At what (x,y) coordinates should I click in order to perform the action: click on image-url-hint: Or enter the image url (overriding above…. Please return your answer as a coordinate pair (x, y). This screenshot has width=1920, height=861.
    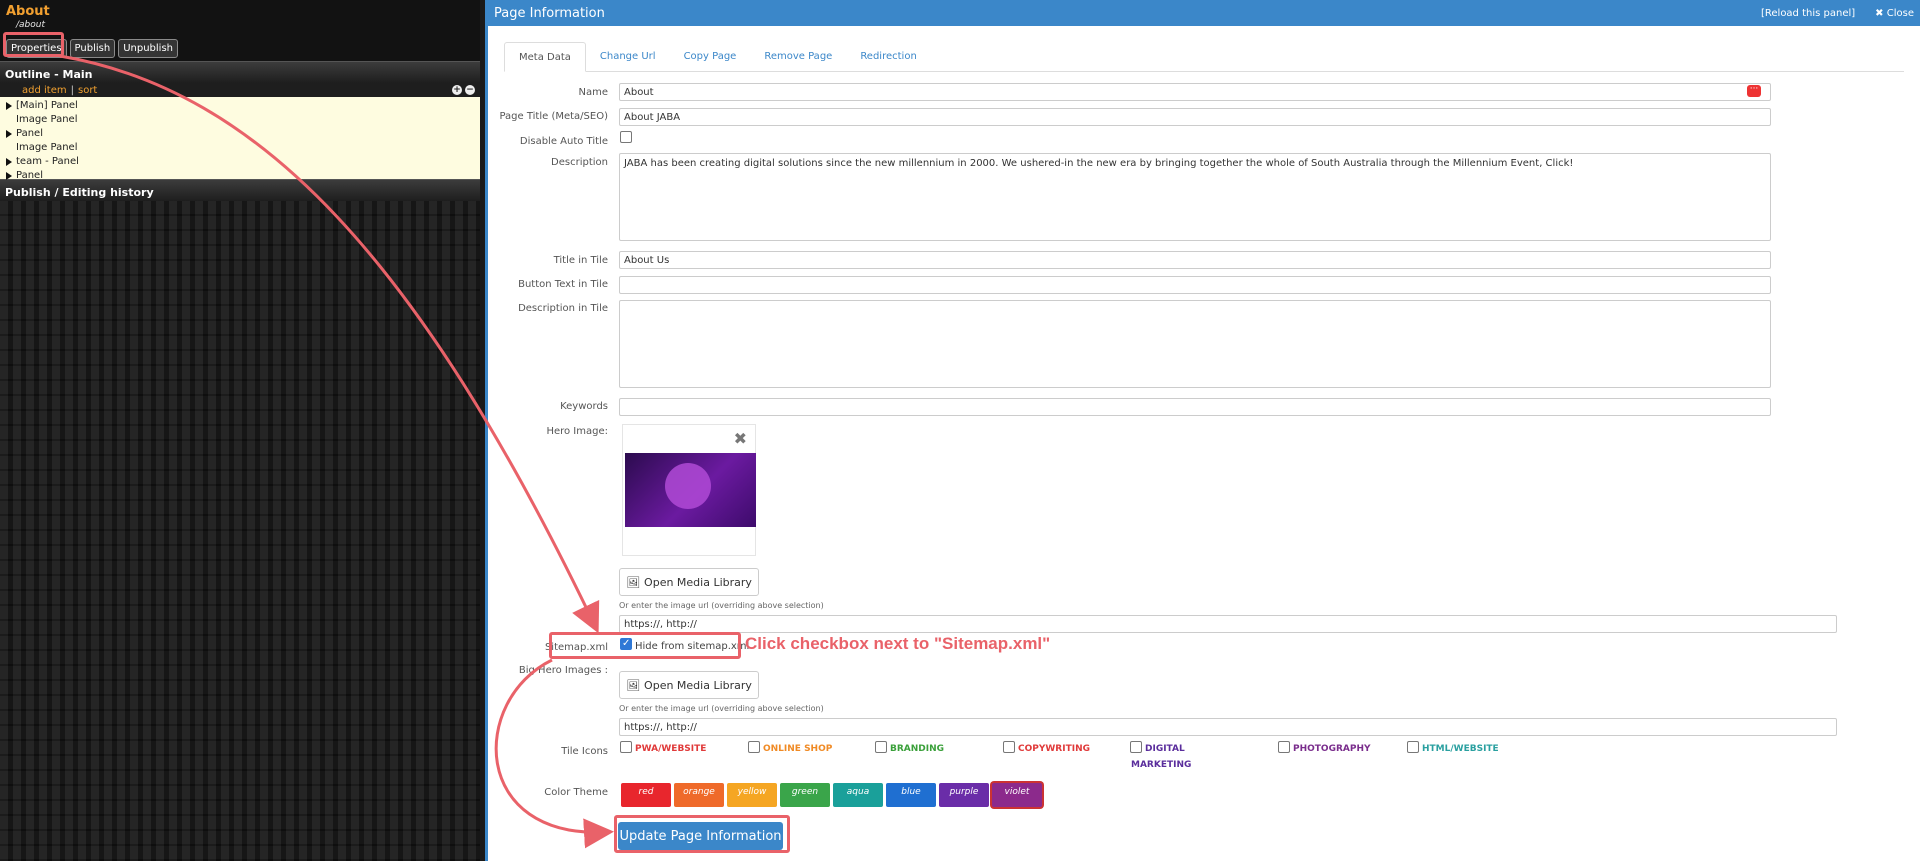
    Looking at the image, I should click on (721, 605).